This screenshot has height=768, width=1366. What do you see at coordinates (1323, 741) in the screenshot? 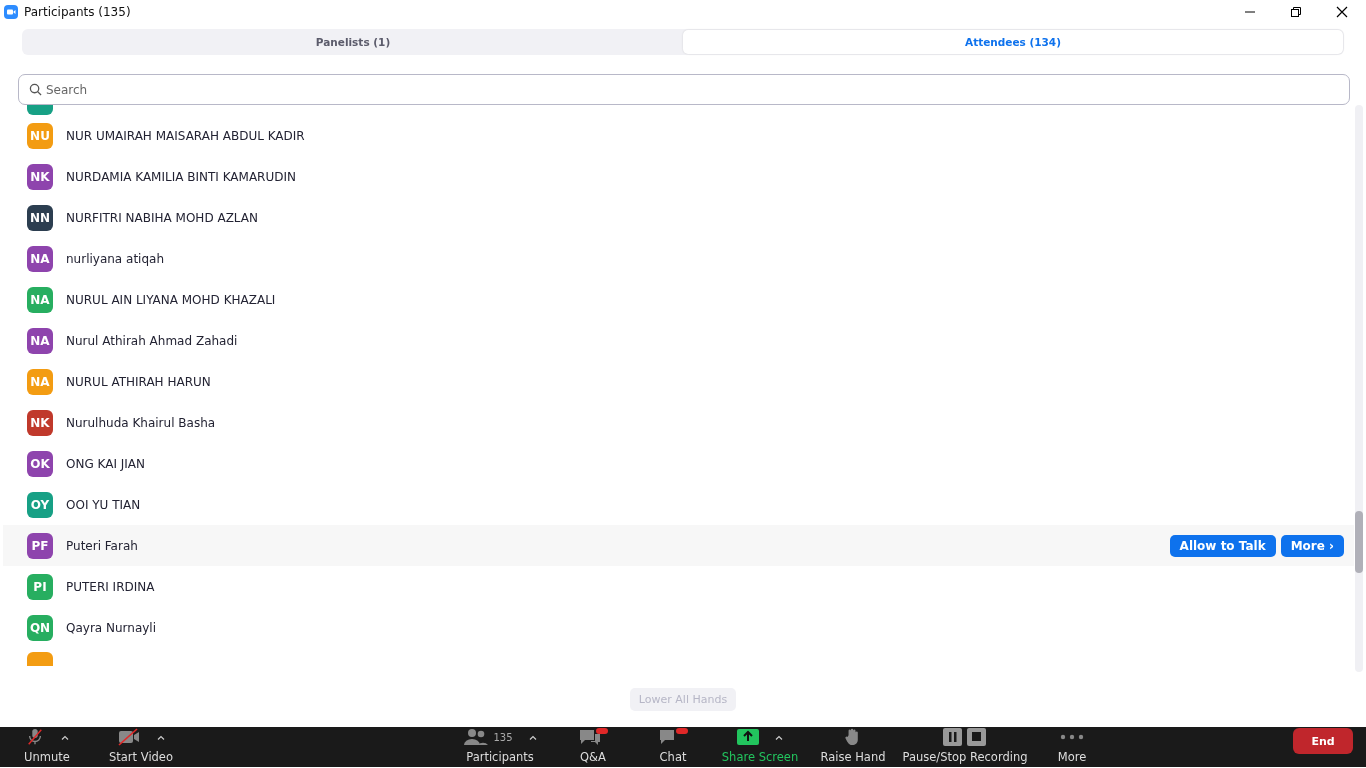
I see `end-button: End` at bounding box center [1323, 741].